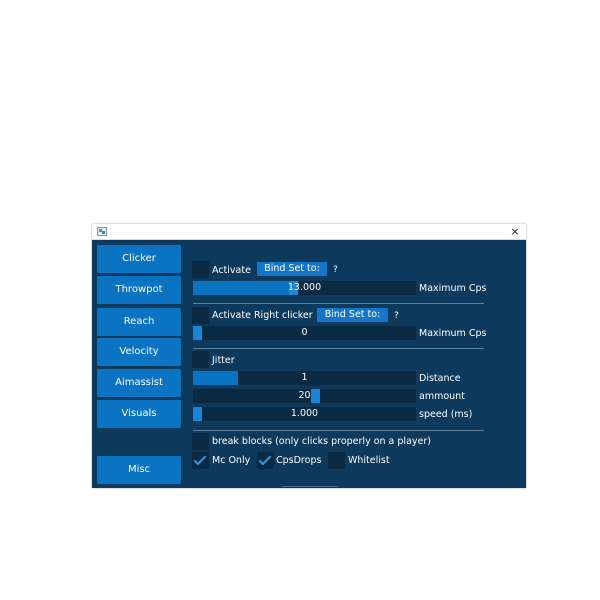 Image resolution: width=600 pixels, height=600 pixels. What do you see at coordinates (139, 470) in the screenshot?
I see `sidebar-item-misc: Misc` at bounding box center [139, 470].